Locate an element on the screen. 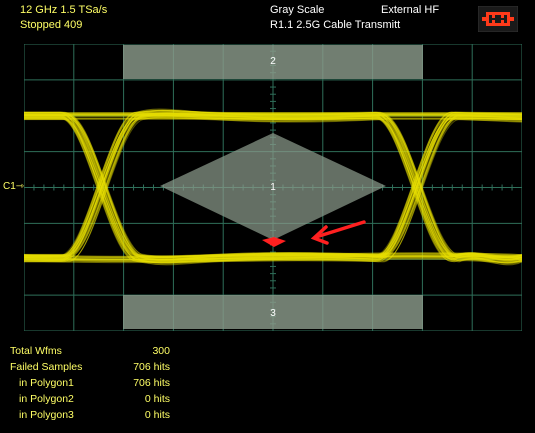 This screenshot has height=433, width=535. display-mode-label: Gray Scale is located at coordinates (297, 10).